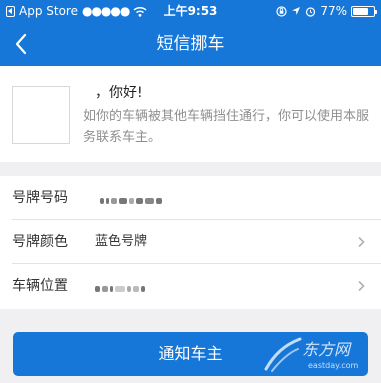 The height and width of the screenshot is (383, 381). Describe the element at coordinates (190, 286) in the screenshot. I see `vehicle-location-row: 车辆位置` at that location.